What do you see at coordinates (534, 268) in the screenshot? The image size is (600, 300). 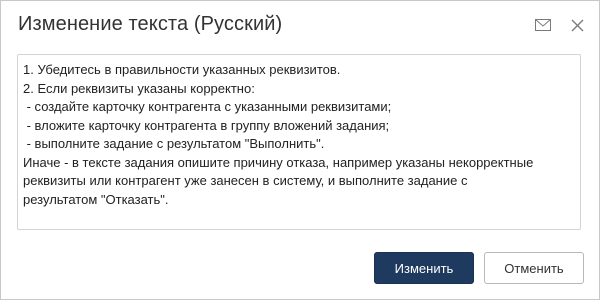 I see `cancel-button: Отменить` at bounding box center [534, 268].